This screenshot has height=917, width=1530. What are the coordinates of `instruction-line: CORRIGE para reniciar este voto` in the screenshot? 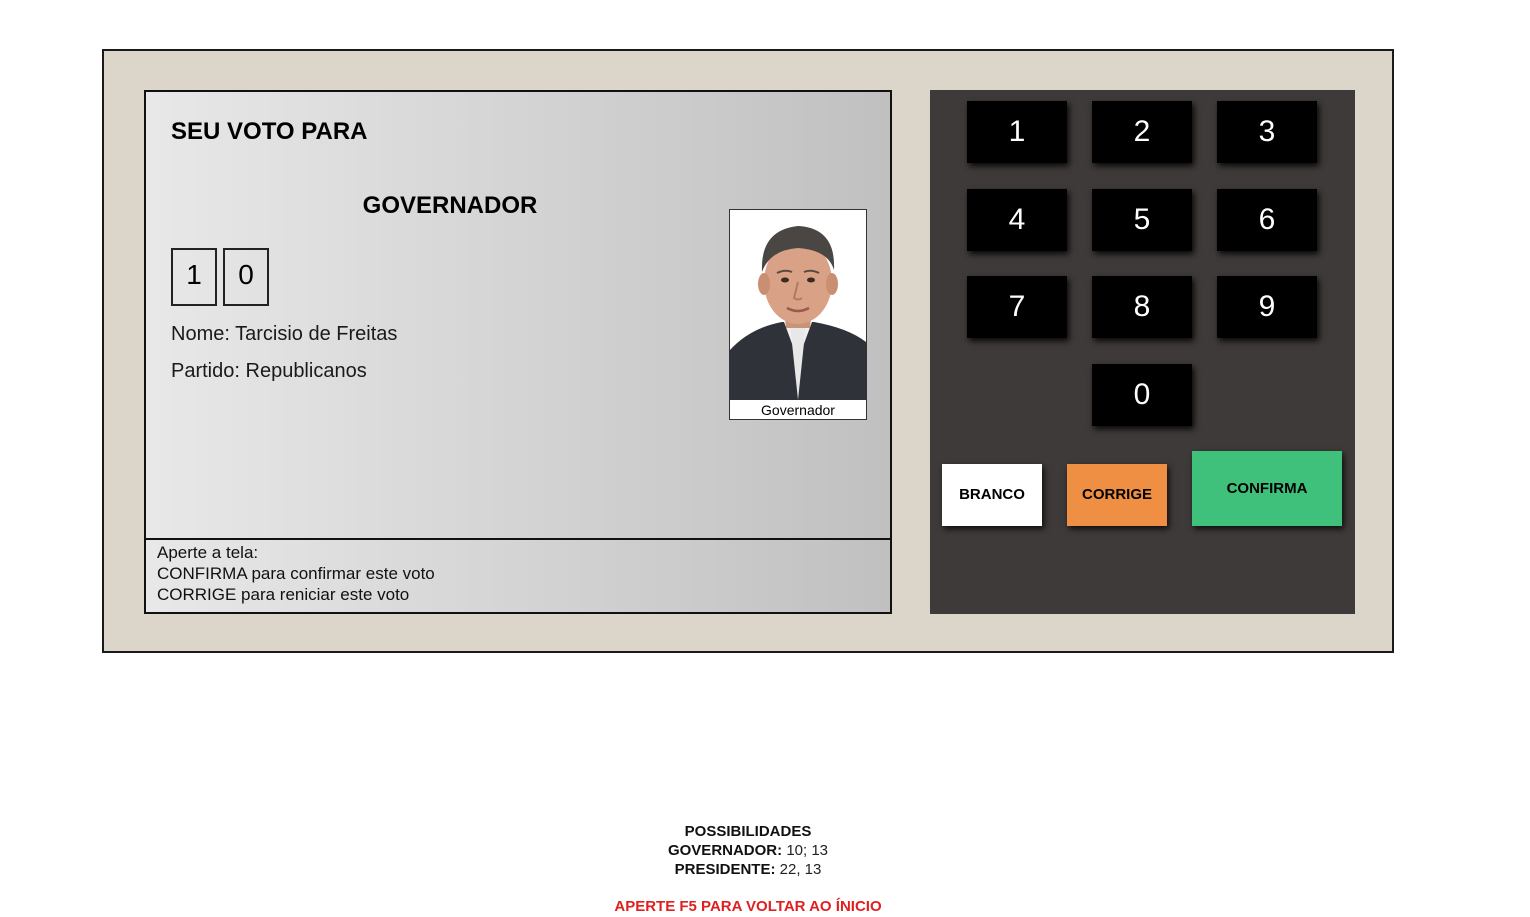 It's located at (283, 594).